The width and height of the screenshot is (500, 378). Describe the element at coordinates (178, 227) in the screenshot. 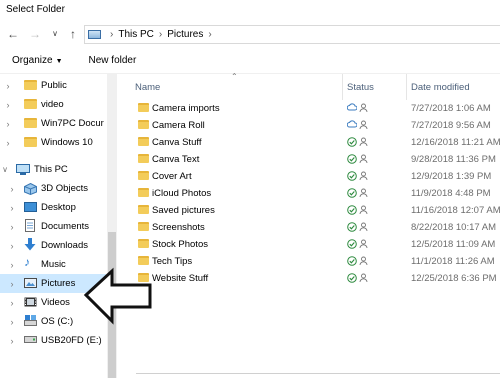

I see `file-name: Screenshots` at that location.